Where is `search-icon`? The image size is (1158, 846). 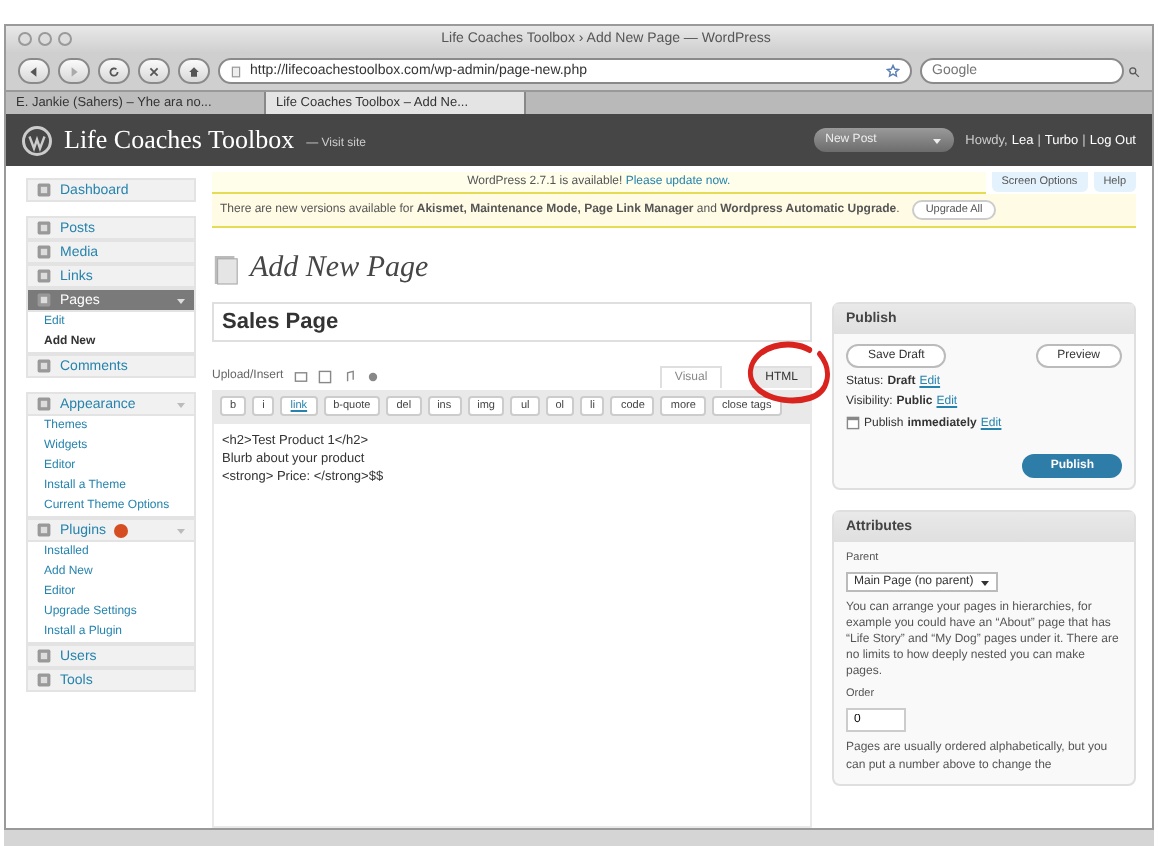 search-icon is located at coordinates (1134, 71).